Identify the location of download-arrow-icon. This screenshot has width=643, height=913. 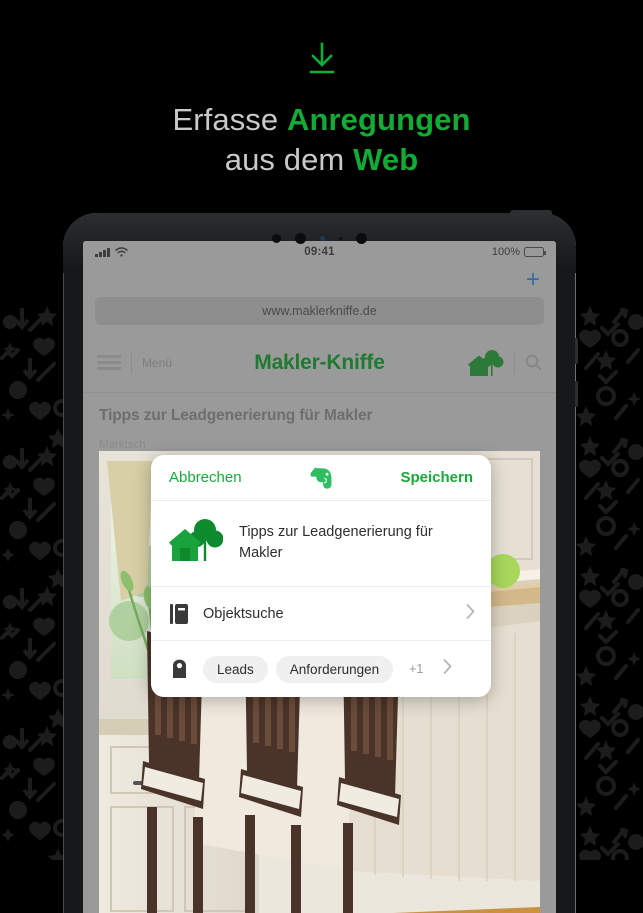
(321, 58).